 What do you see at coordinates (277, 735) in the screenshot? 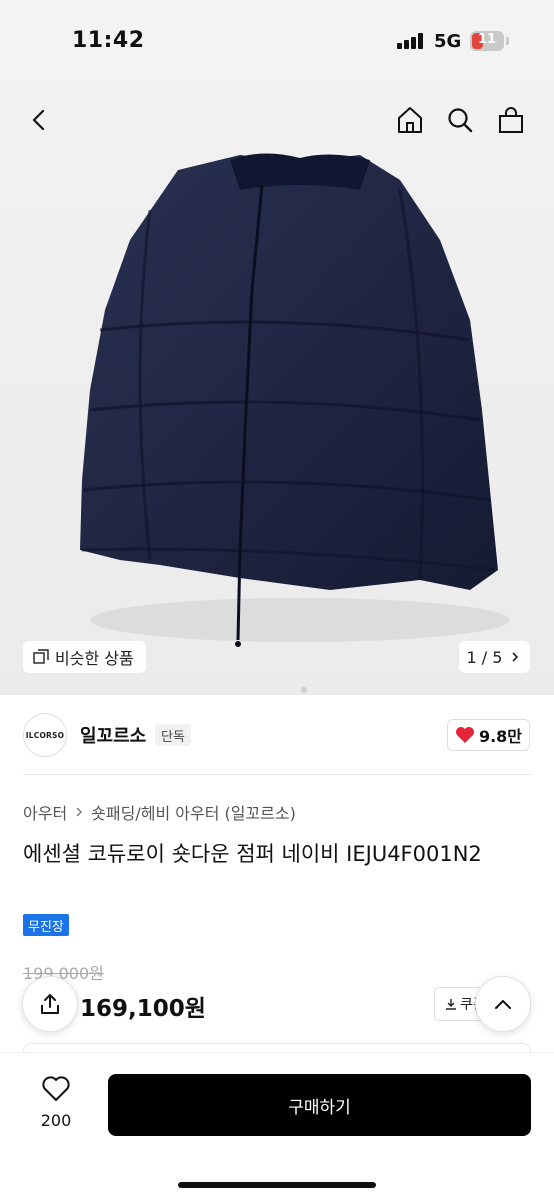
I see `brand-row: ILCORSO 일꼬르소 단독 9.8만` at bounding box center [277, 735].